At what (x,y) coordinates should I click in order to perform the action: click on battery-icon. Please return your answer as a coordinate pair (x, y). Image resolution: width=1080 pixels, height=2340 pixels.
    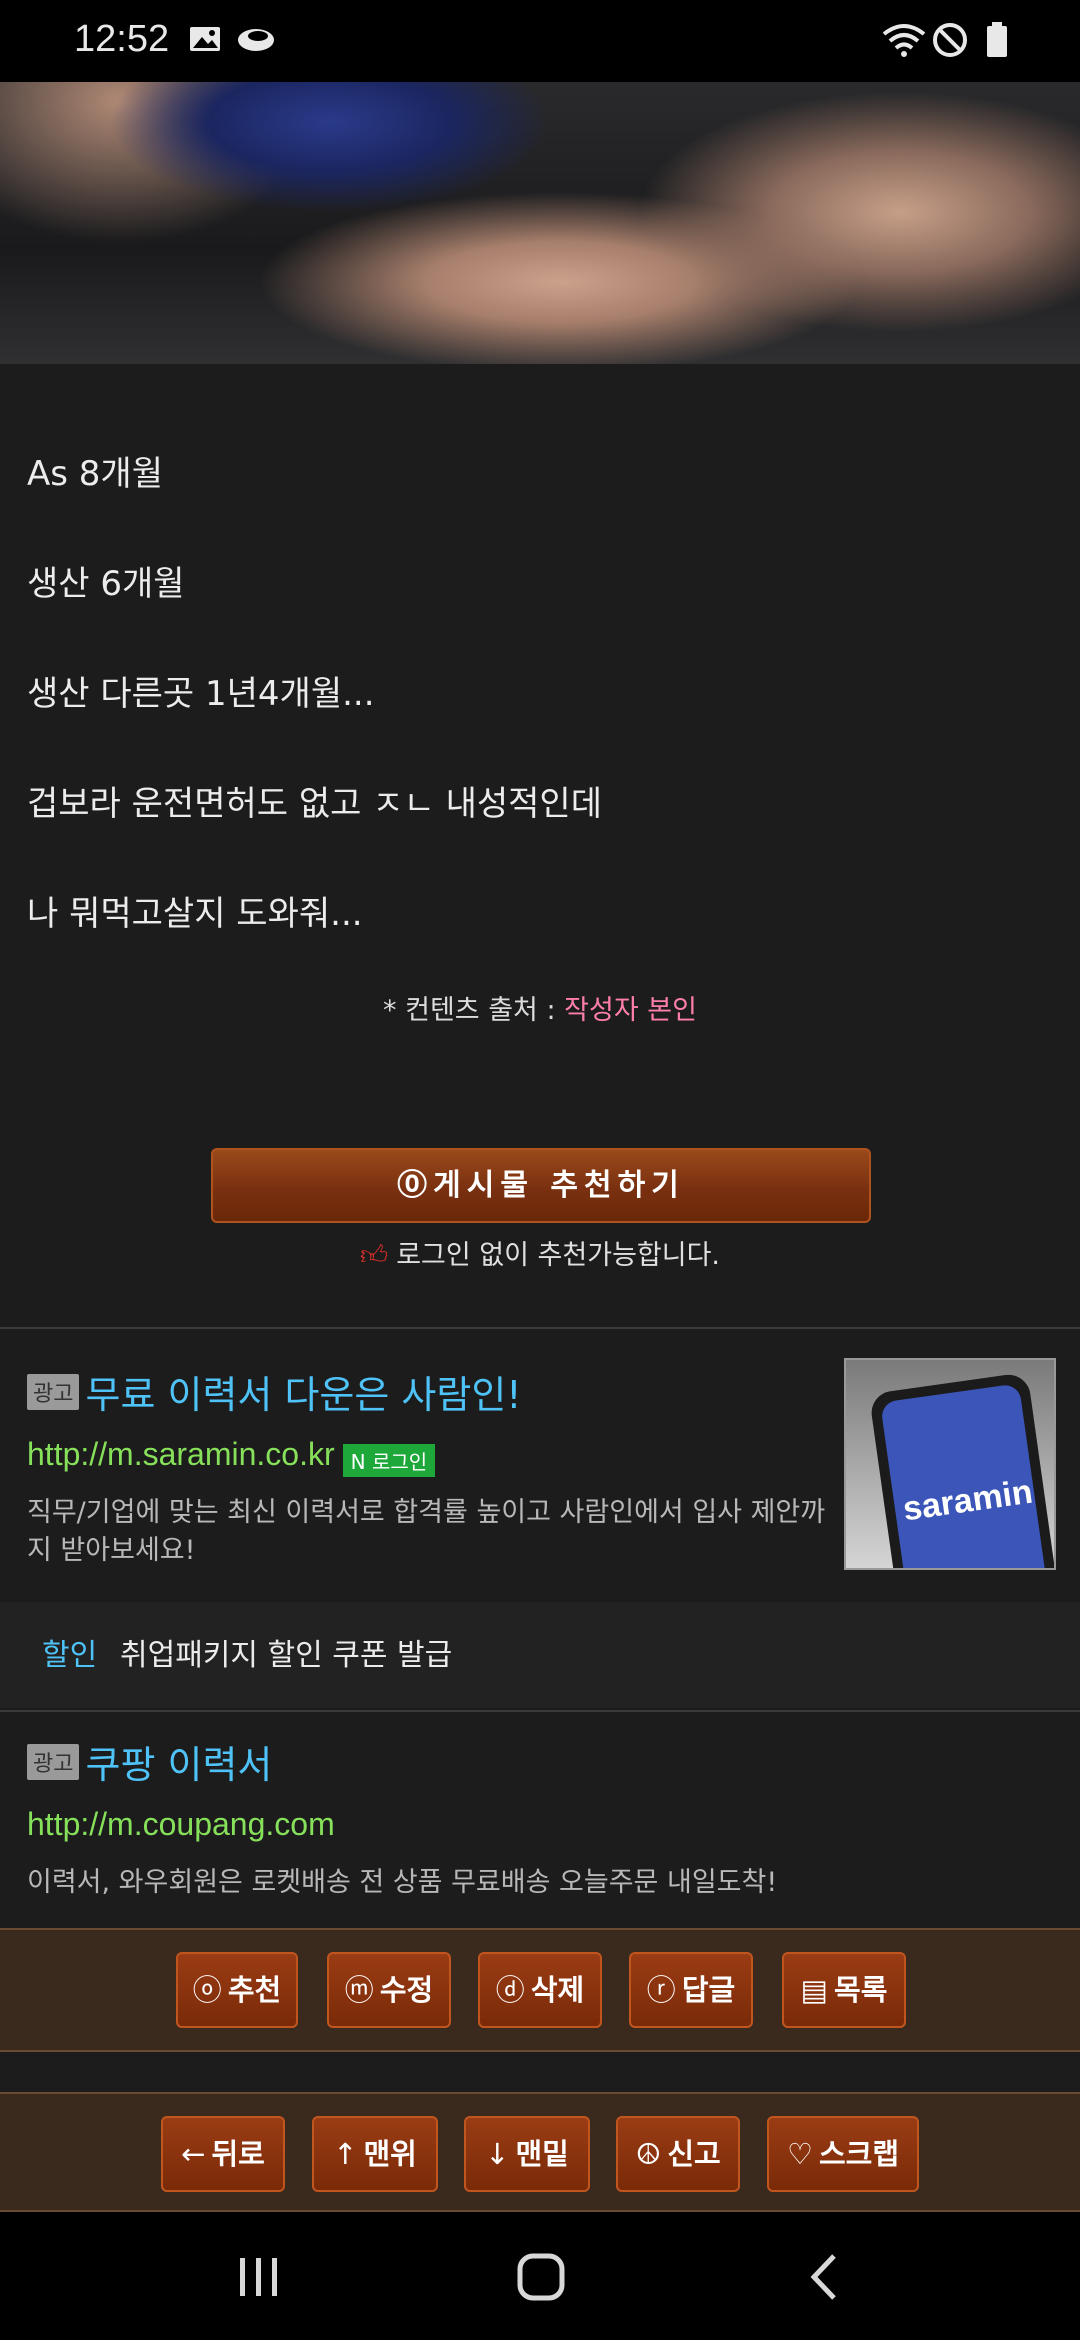
    Looking at the image, I should click on (997, 39).